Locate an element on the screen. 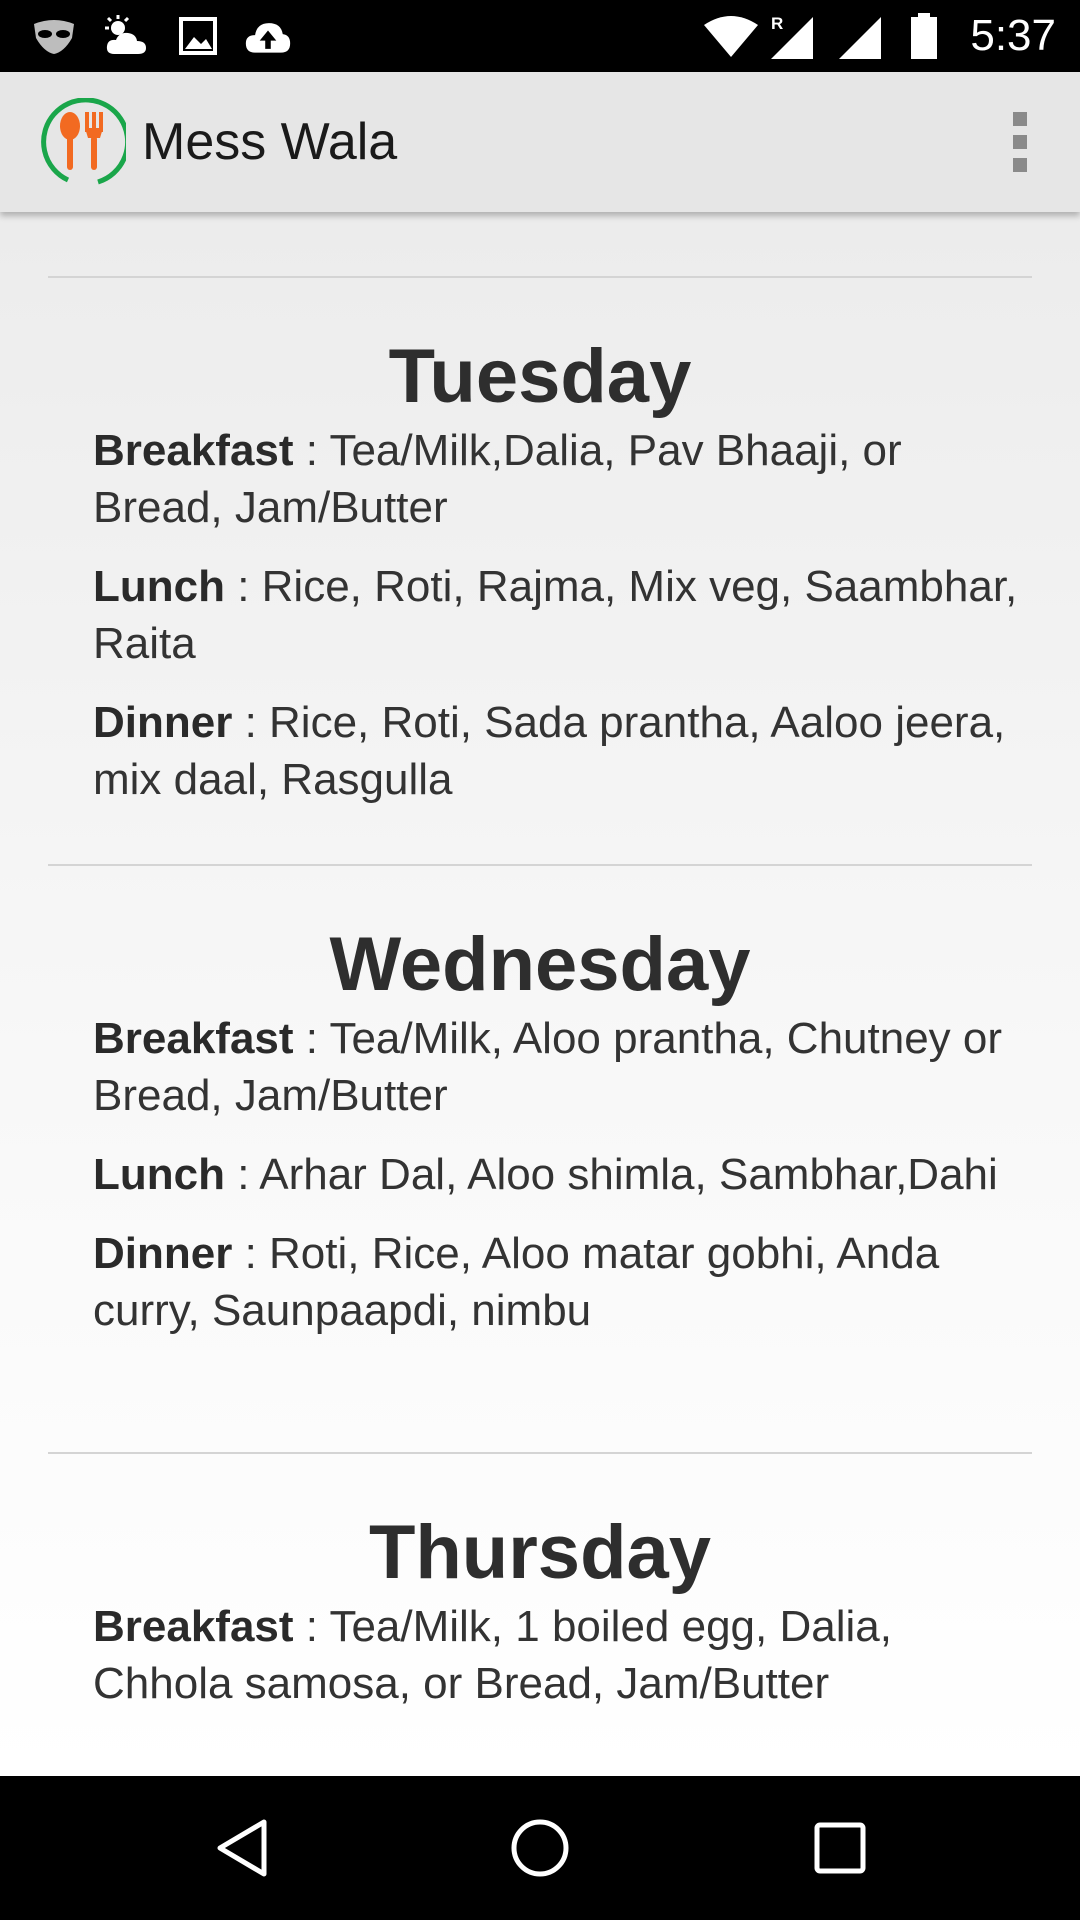 This screenshot has height=1920, width=1080. svg-text: R is located at coordinates (777, 23).